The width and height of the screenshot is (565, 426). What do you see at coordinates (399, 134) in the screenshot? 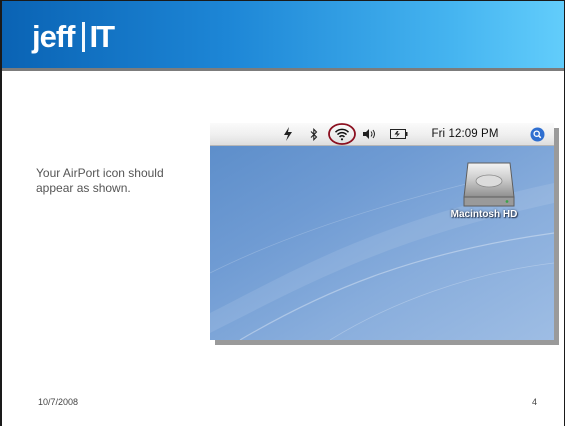
I see `battery-icon` at bounding box center [399, 134].